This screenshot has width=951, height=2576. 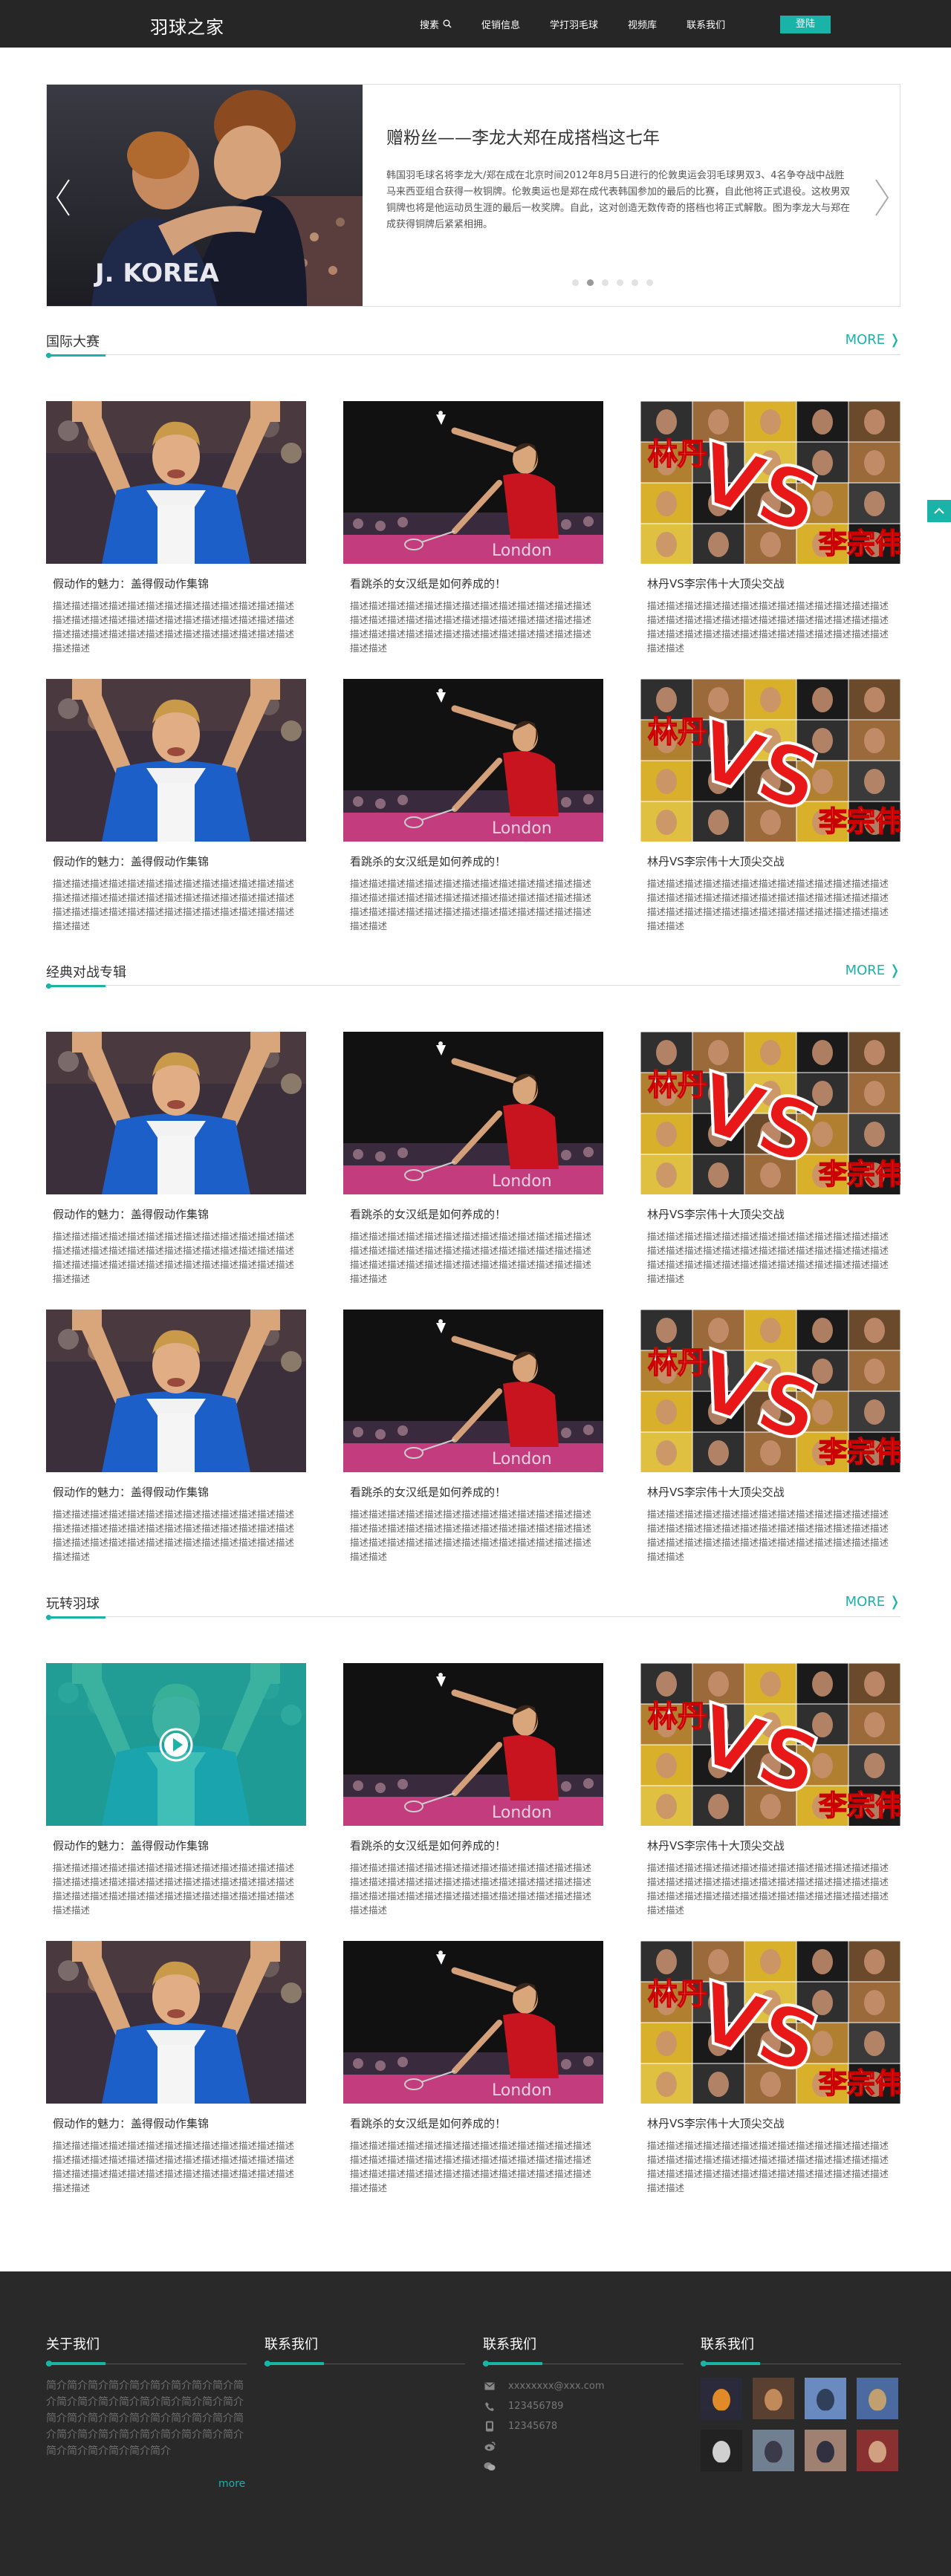 I want to click on back-to-top-button, so click(x=939, y=511).